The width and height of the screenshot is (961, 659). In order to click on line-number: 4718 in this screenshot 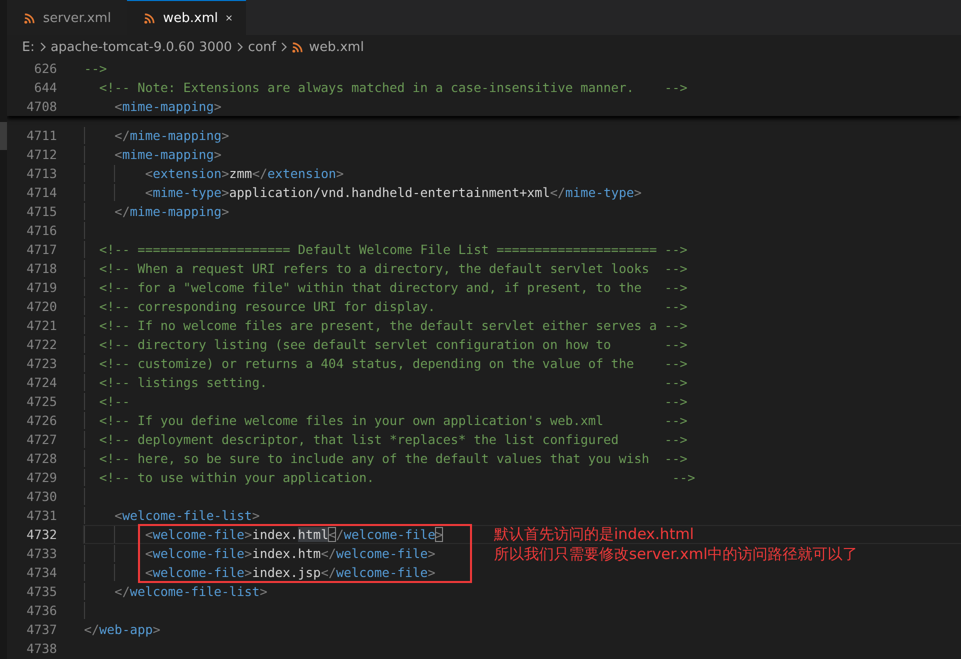, I will do `click(41, 268)`.